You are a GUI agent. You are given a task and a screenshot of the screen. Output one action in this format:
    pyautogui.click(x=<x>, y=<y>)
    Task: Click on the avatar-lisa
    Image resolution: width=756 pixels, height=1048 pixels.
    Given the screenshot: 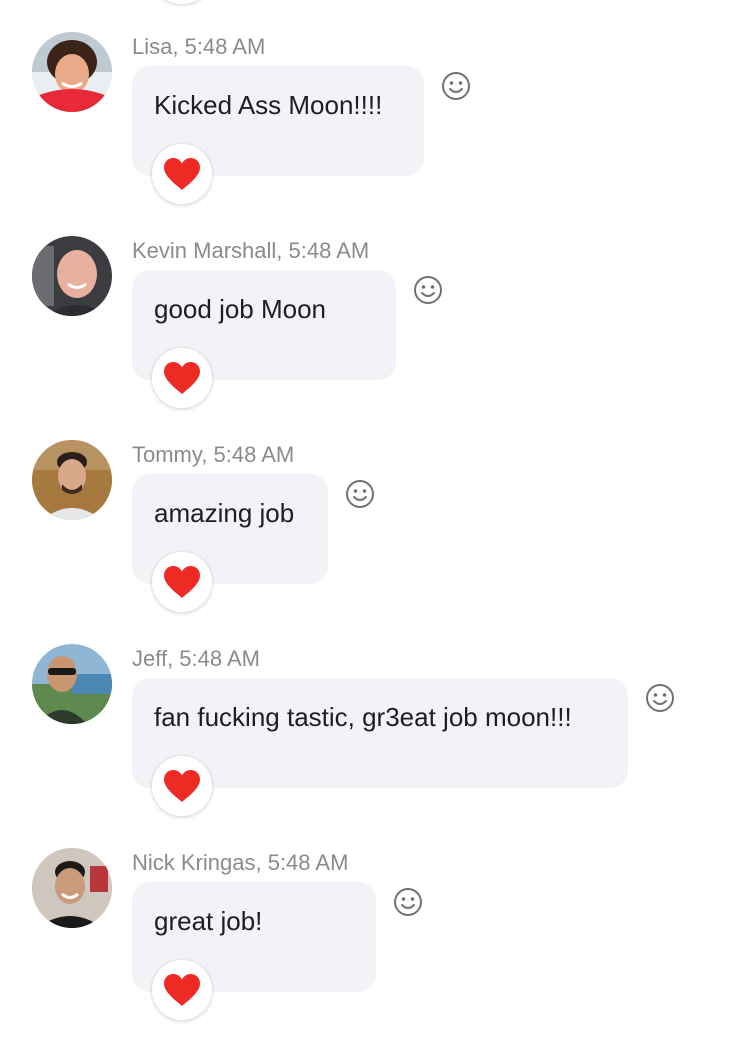 What is the action you would take?
    pyautogui.click(x=72, y=72)
    